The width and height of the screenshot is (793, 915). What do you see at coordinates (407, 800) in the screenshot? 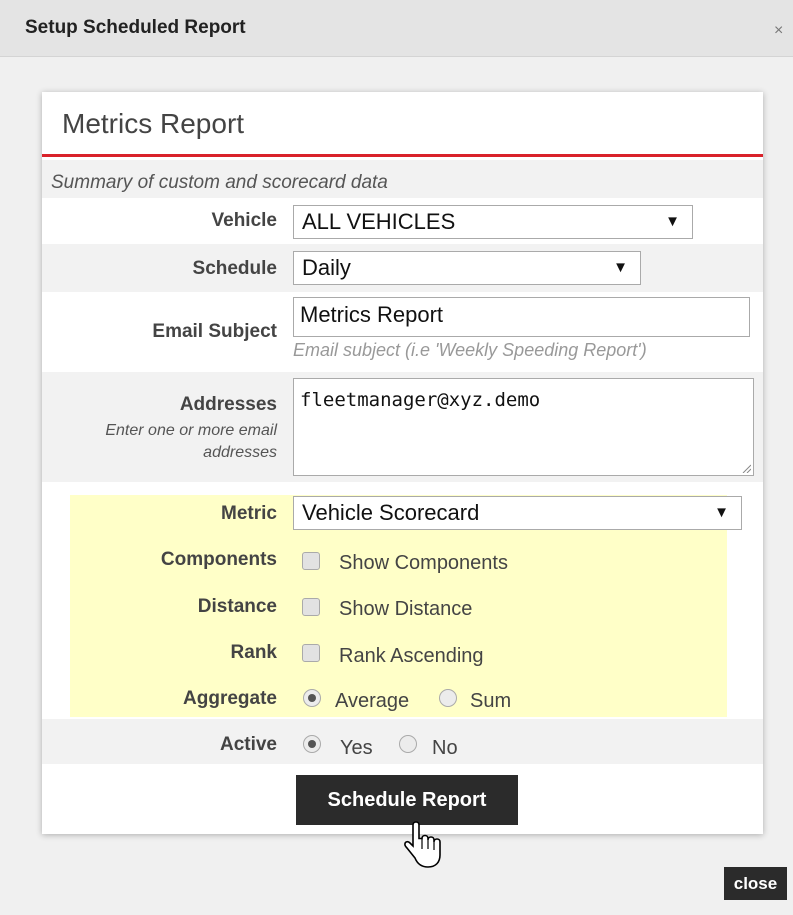
I see `schedule-report-button: Schedule Report` at bounding box center [407, 800].